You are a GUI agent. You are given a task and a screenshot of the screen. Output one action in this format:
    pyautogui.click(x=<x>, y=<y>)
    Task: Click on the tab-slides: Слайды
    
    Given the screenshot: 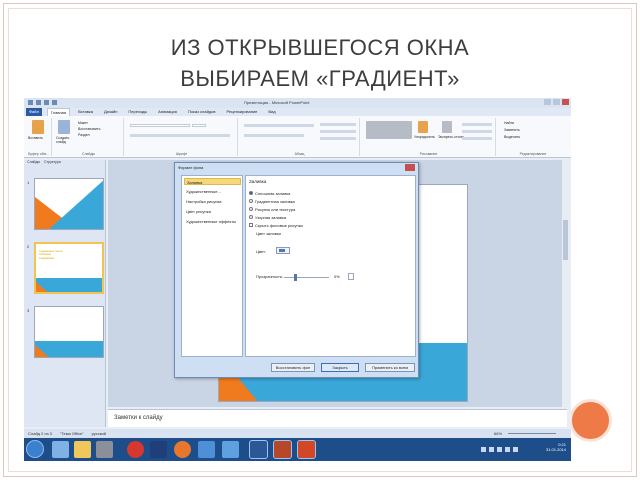 What is the action you would take?
    pyautogui.click(x=33, y=163)
    